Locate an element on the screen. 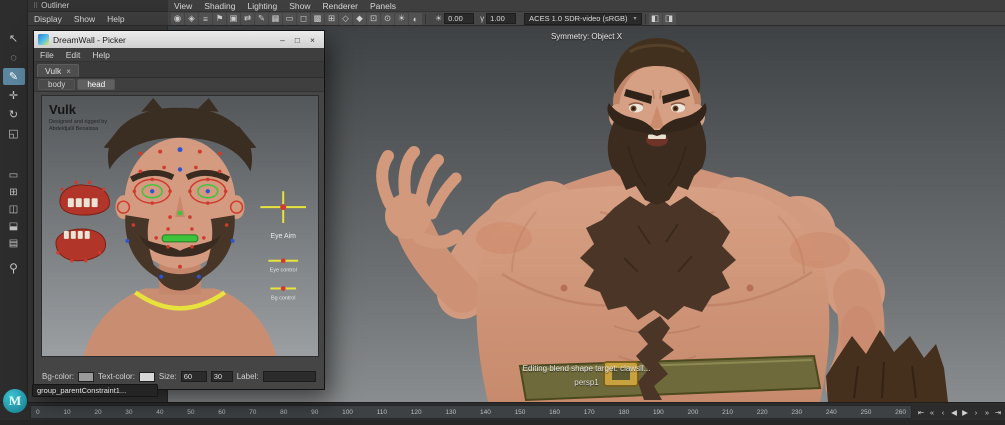 The width and height of the screenshot is (1005, 425). shaded-display-icon: ◨ is located at coordinates (669, 18).